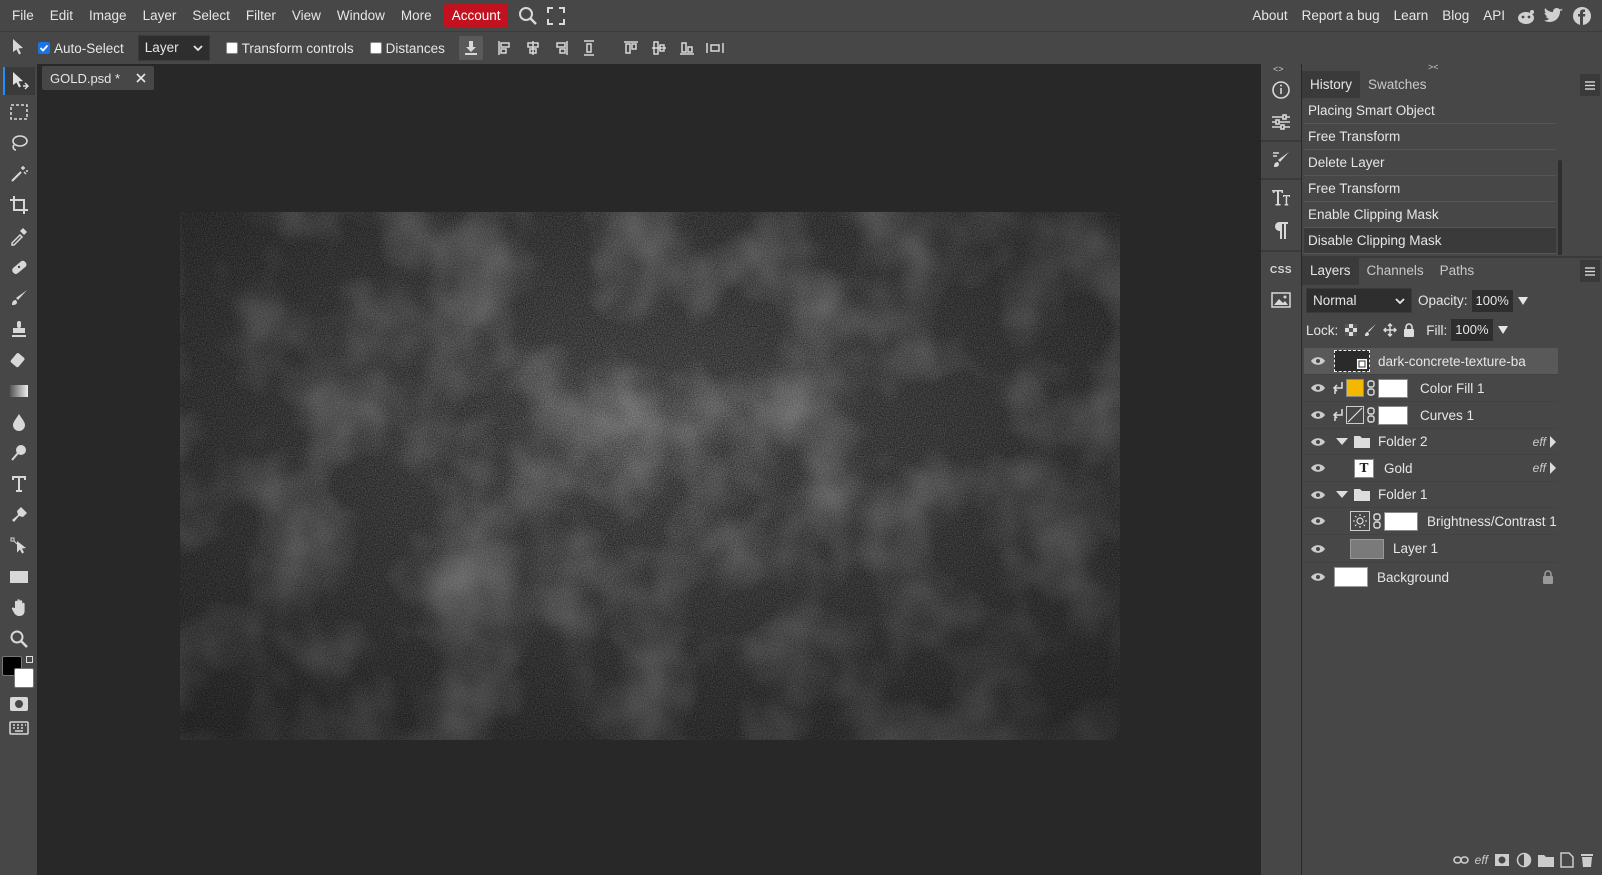  What do you see at coordinates (1431, 521) in the screenshot?
I see `layer-row: Brightness/Contrast 1` at bounding box center [1431, 521].